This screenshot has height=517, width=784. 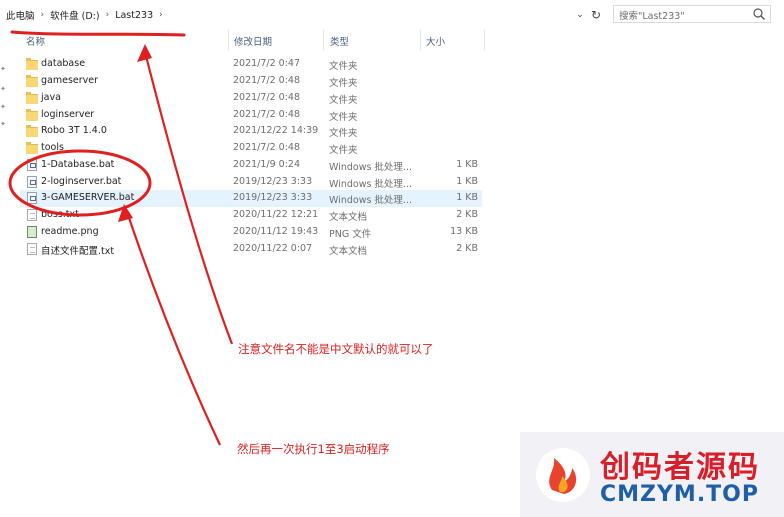 What do you see at coordinates (313, 449) in the screenshot?
I see `annotation-note-run-order: 然后再一次执行1至3启动程序` at bounding box center [313, 449].